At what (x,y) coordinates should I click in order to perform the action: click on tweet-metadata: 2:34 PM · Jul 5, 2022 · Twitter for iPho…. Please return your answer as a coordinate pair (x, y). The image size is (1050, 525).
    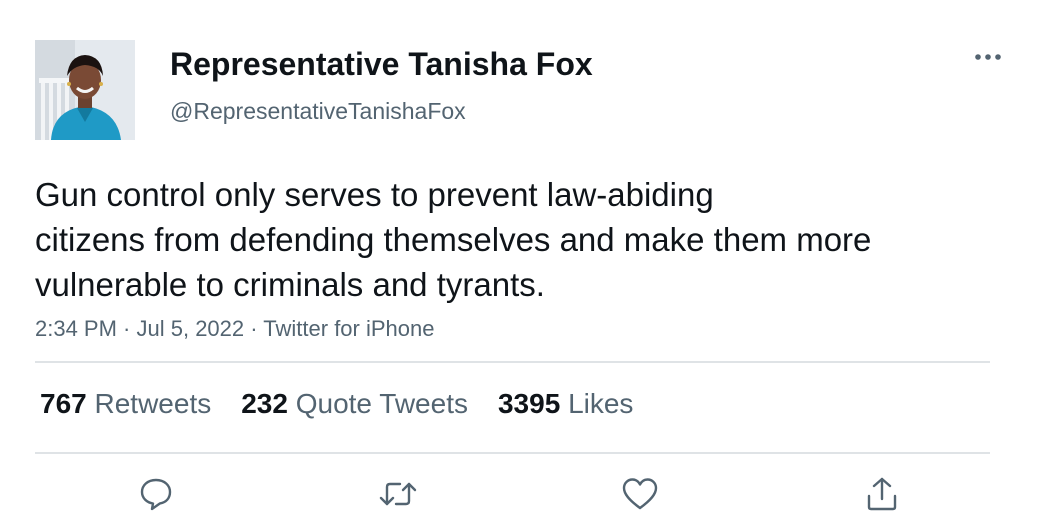
    Looking at the image, I should click on (234, 329).